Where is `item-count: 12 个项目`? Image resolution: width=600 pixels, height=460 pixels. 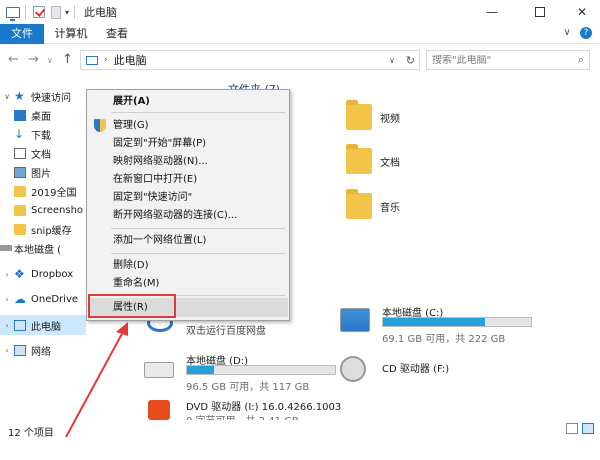 item-count: 12 个项目 is located at coordinates (31, 433).